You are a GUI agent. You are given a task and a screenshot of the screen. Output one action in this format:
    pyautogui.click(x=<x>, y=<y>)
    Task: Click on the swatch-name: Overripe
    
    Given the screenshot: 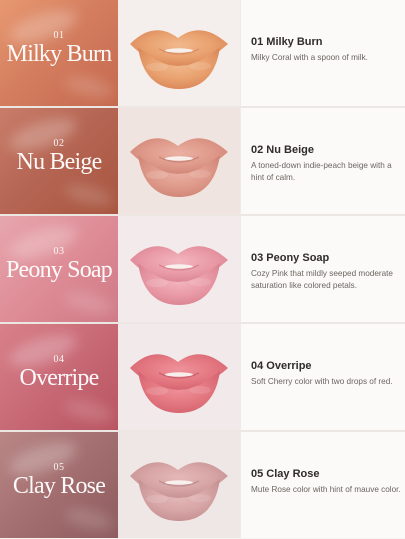 What is the action you would take?
    pyautogui.click(x=59, y=378)
    